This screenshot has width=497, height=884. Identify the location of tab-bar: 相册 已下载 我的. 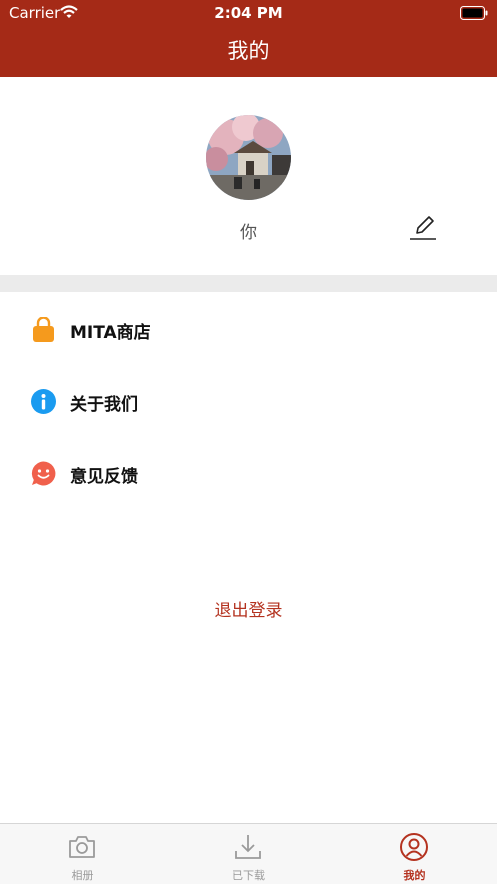
(248, 853).